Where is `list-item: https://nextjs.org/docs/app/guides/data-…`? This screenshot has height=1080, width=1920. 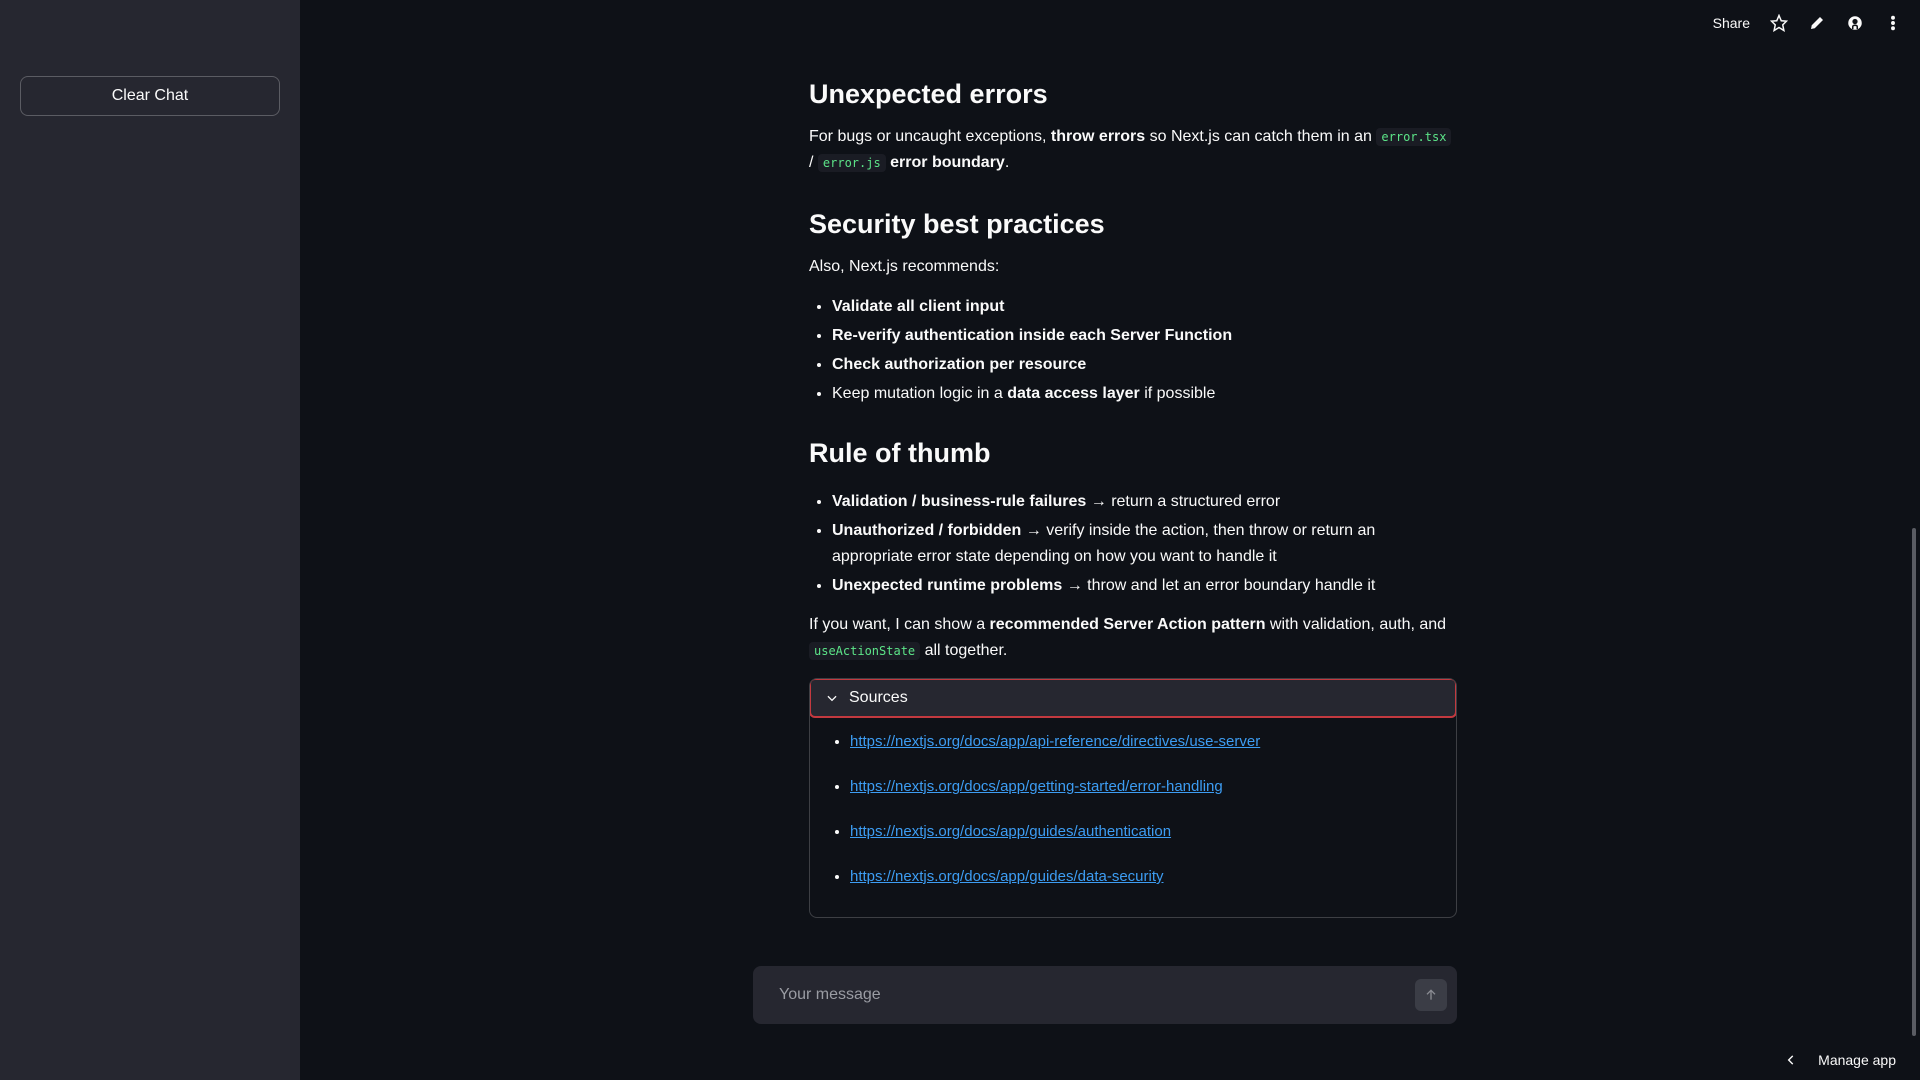 list-item: https://nextjs.org/docs/app/guides/data-… is located at coordinates (1153, 877).